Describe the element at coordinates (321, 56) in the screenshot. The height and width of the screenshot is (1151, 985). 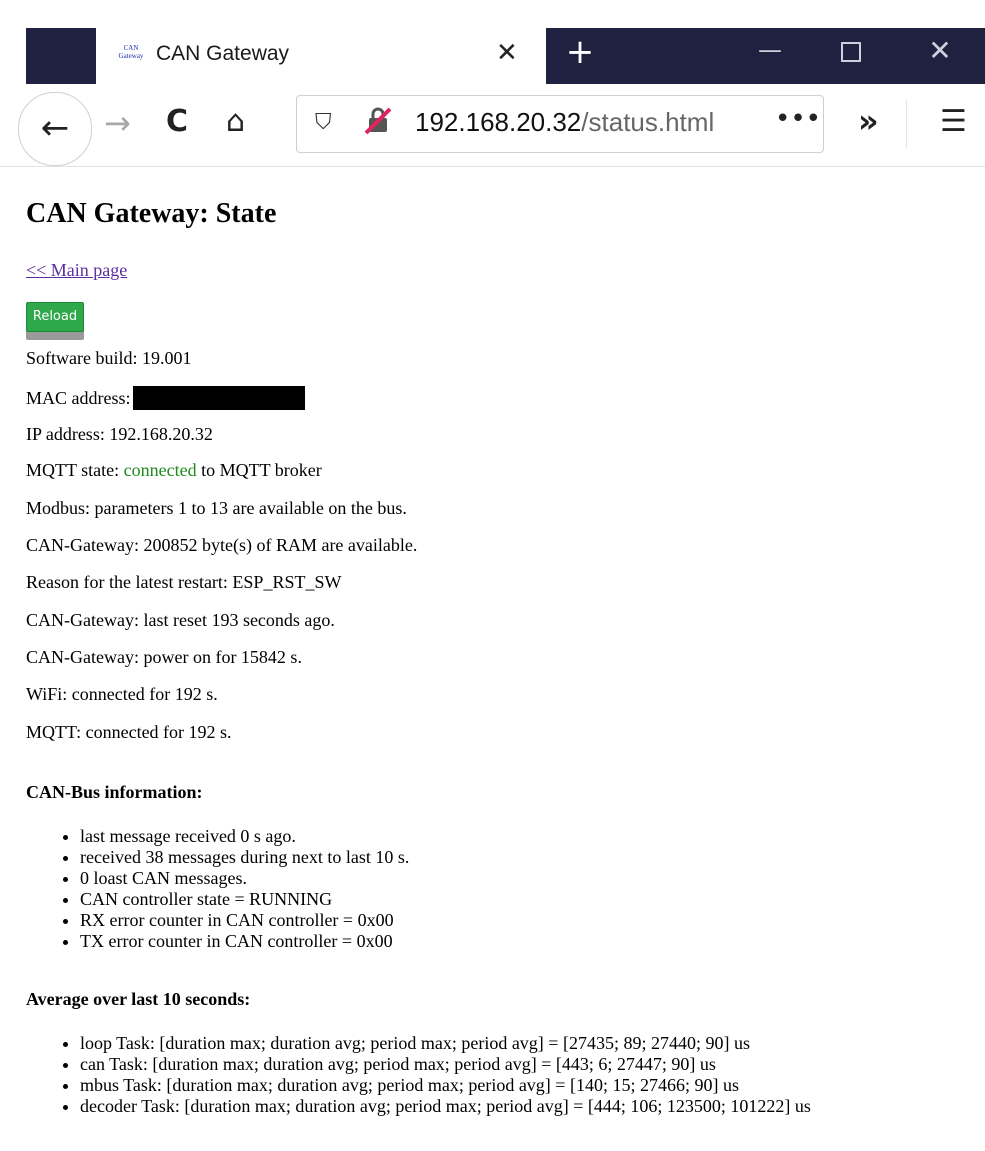
I see `tab-can-gateway: CAN Gateway CAN Gateway ✕` at that location.